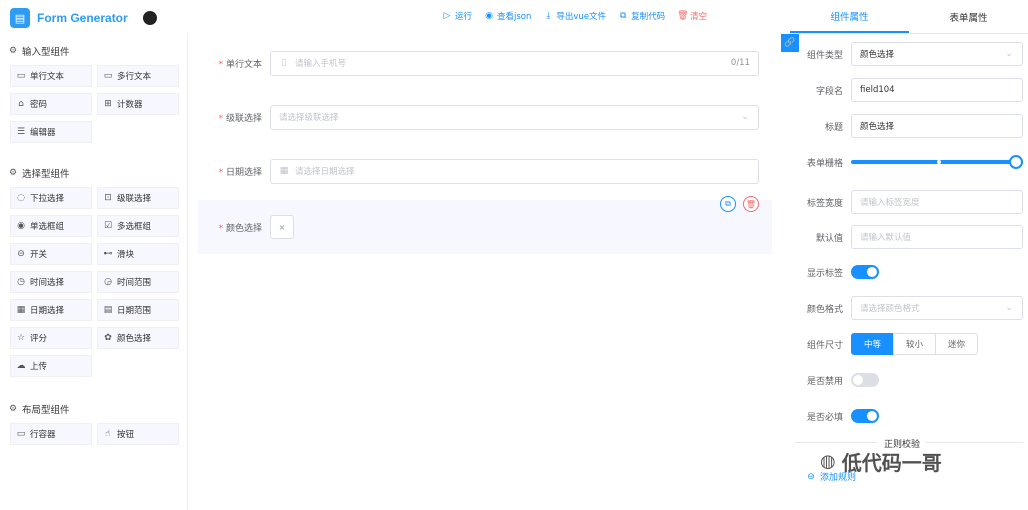 This screenshot has width=1028, height=510. What do you see at coordinates (108, 104) in the screenshot?
I see `counter-icon: ⊞` at bounding box center [108, 104].